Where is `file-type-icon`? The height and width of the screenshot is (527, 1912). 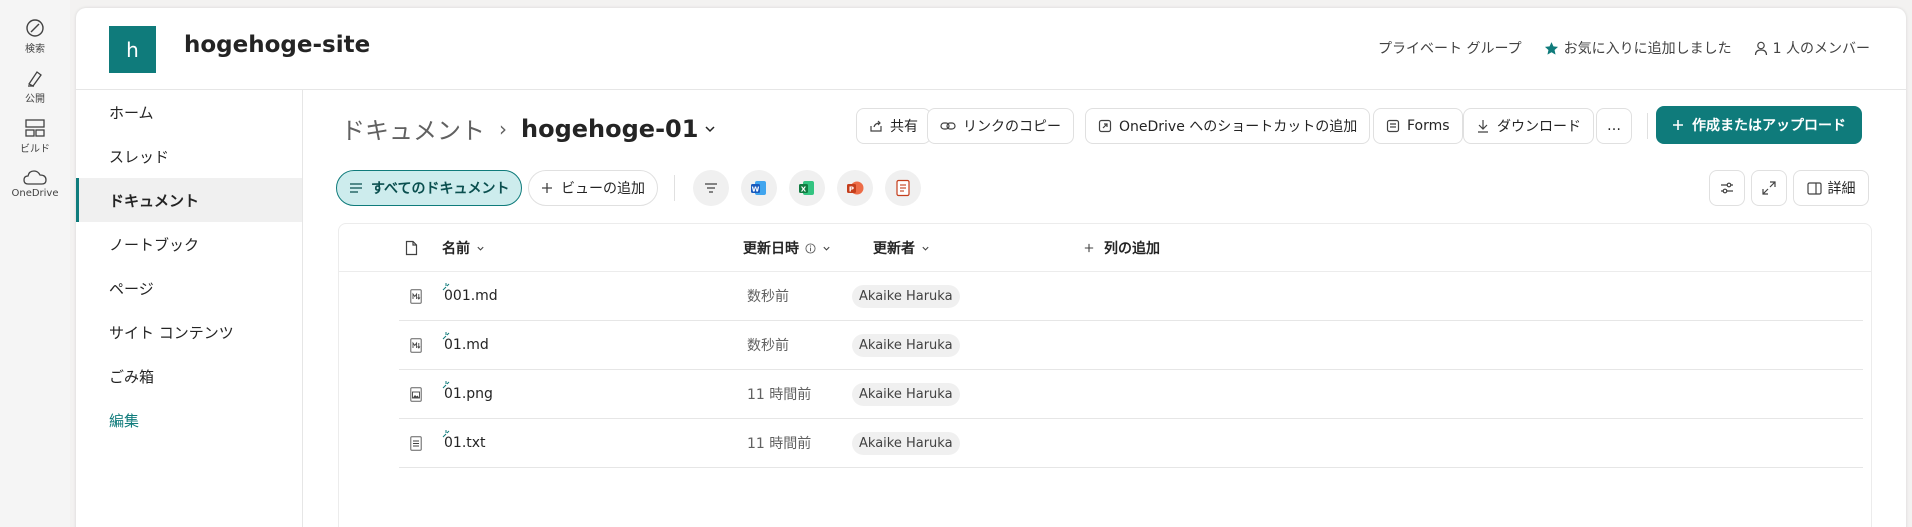
file-type-icon is located at coordinates (411, 248).